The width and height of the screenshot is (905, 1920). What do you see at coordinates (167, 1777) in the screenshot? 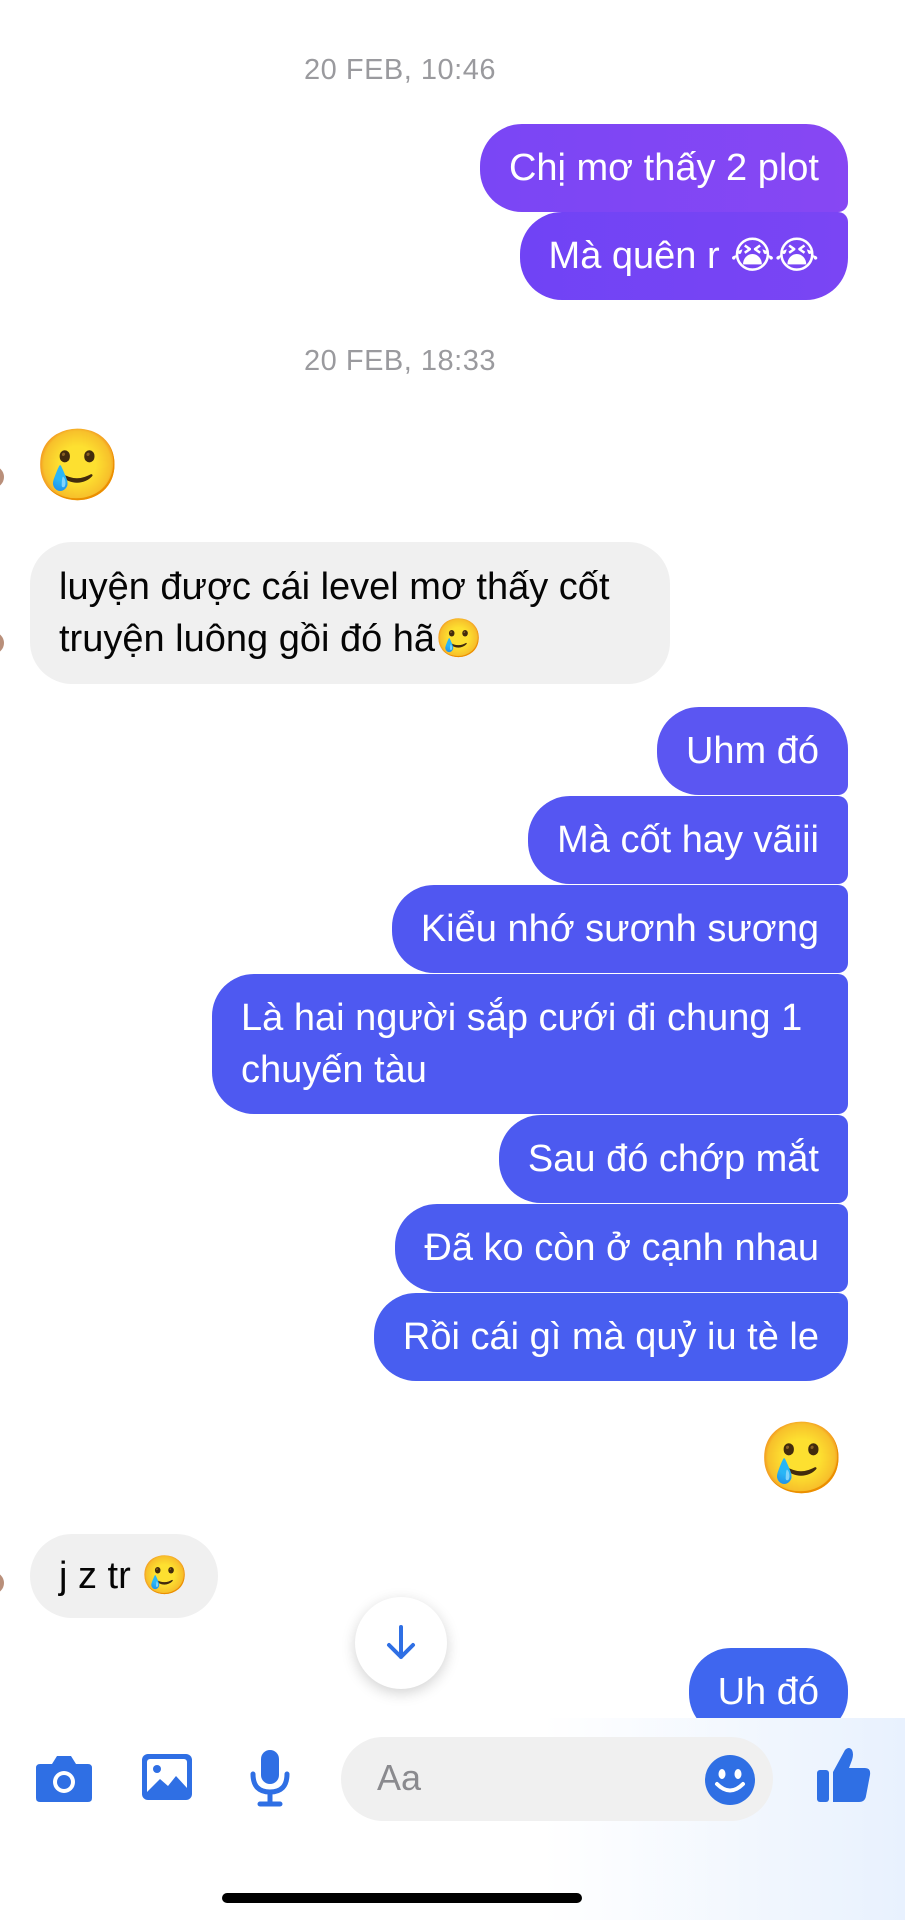
I see `image-icon` at bounding box center [167, 1777].